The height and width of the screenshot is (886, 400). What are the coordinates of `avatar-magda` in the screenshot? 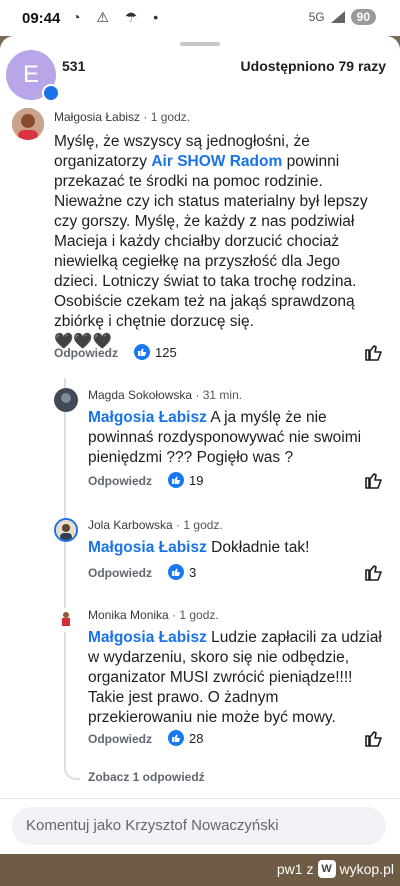 It's located at (66, 400).